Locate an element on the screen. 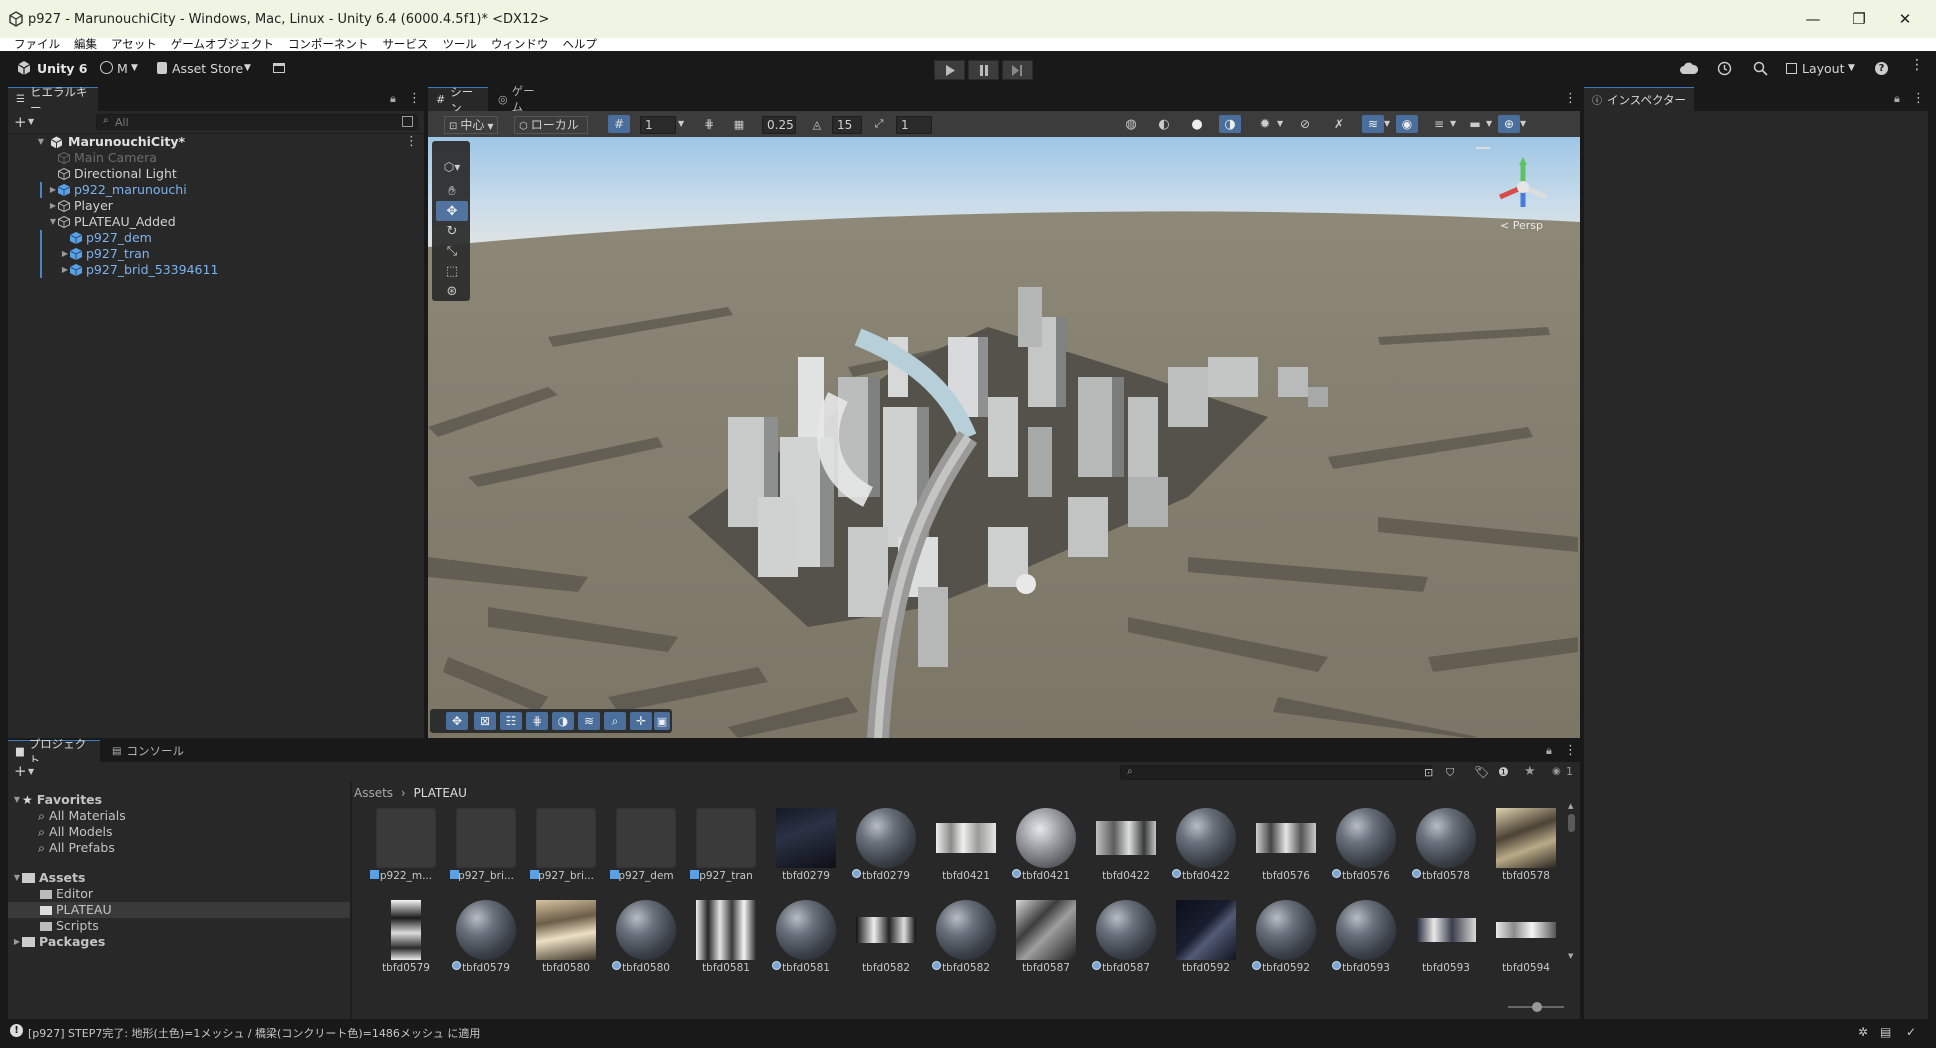 This screenshot has height=1048, width=1936. hierarchy-item: ▶ Player is located at coordinates (236, 206).